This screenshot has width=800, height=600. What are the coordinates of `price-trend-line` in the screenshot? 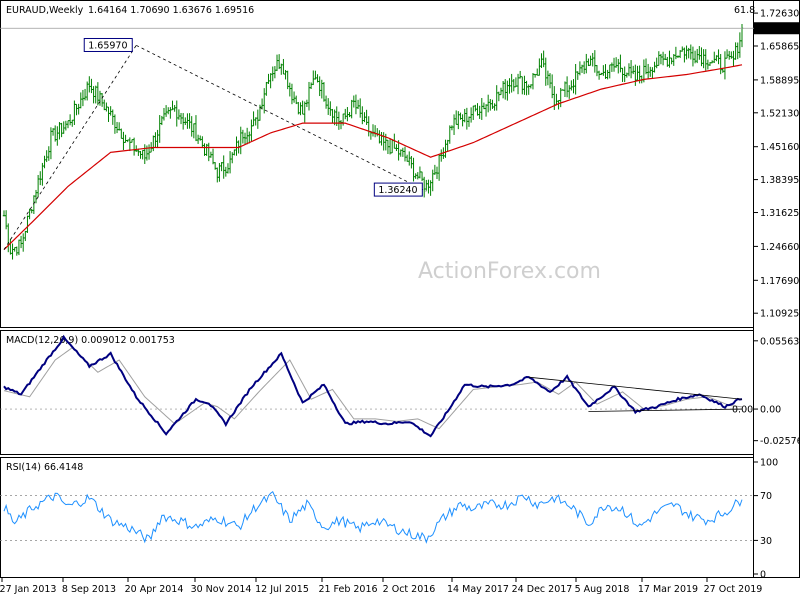 It's located at (70, 147).